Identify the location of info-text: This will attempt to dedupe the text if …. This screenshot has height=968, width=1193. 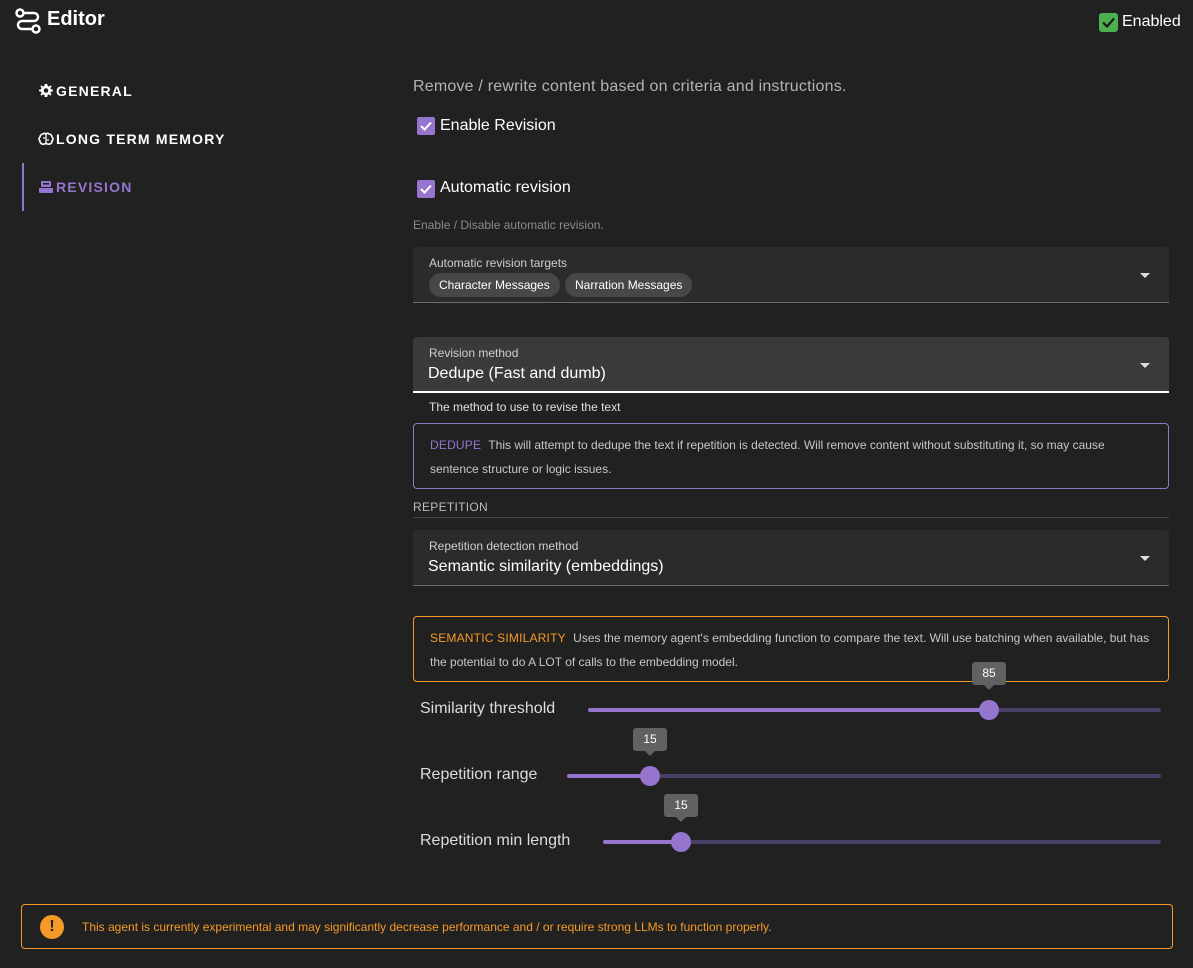
(767, 457).